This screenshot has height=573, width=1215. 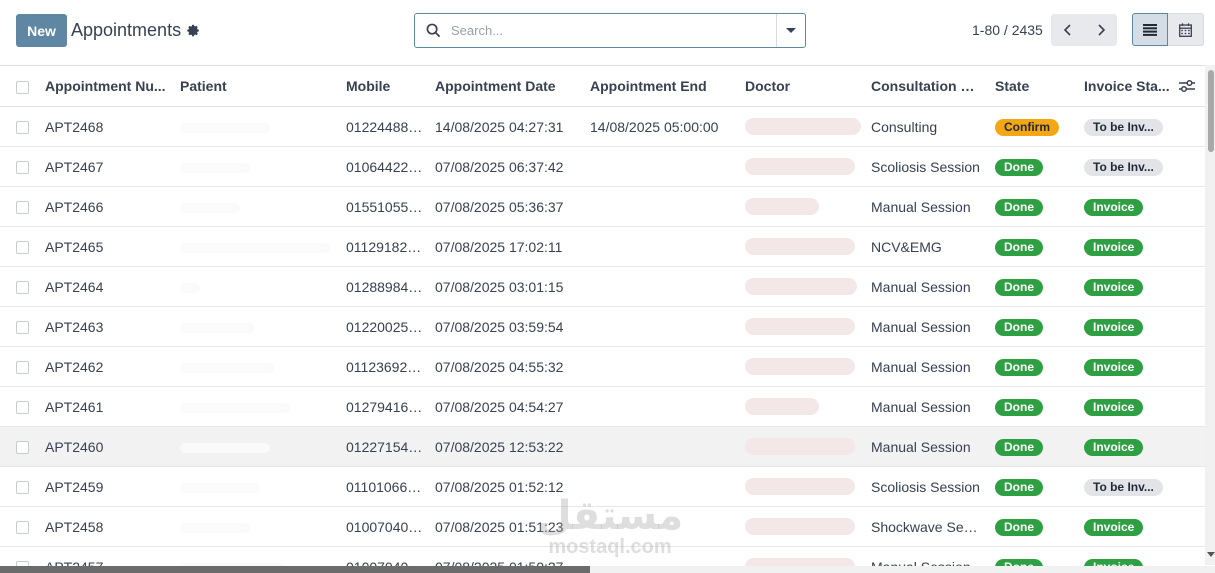 What do you see at coordinates (504, 526) in the screenshot?
I see `cell-appointment-date: 07/08/2025 01:51:23` at bounding box center [504, 526].